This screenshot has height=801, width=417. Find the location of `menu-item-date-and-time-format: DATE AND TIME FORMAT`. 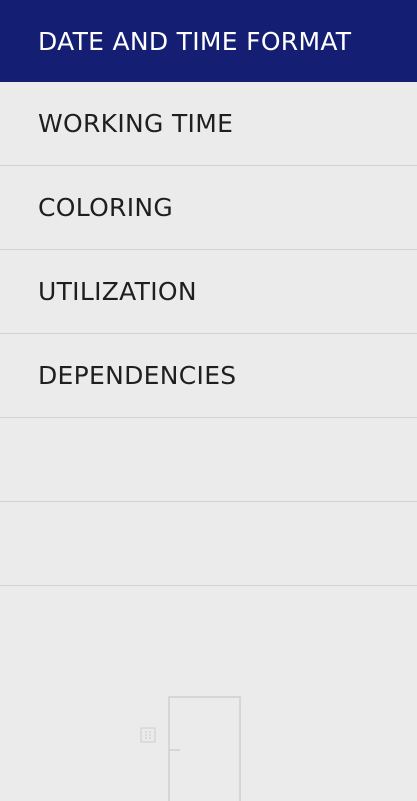

menu-item-date-and-time-format: DATE AND TIME FORMAT is located at coordinates (208, 41).